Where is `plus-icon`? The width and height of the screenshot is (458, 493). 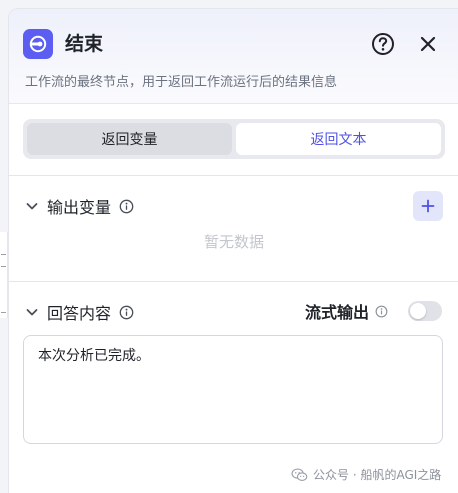 plus-icon is located at coordinates (428, 206).